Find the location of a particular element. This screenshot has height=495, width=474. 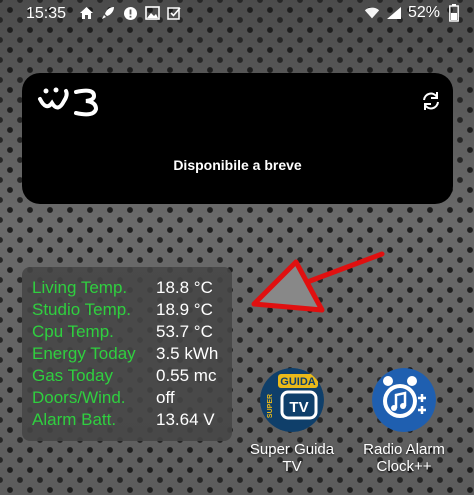

super-guida-tv-icon: GUIDA SUPER TV is located at coordinates (292, 400).